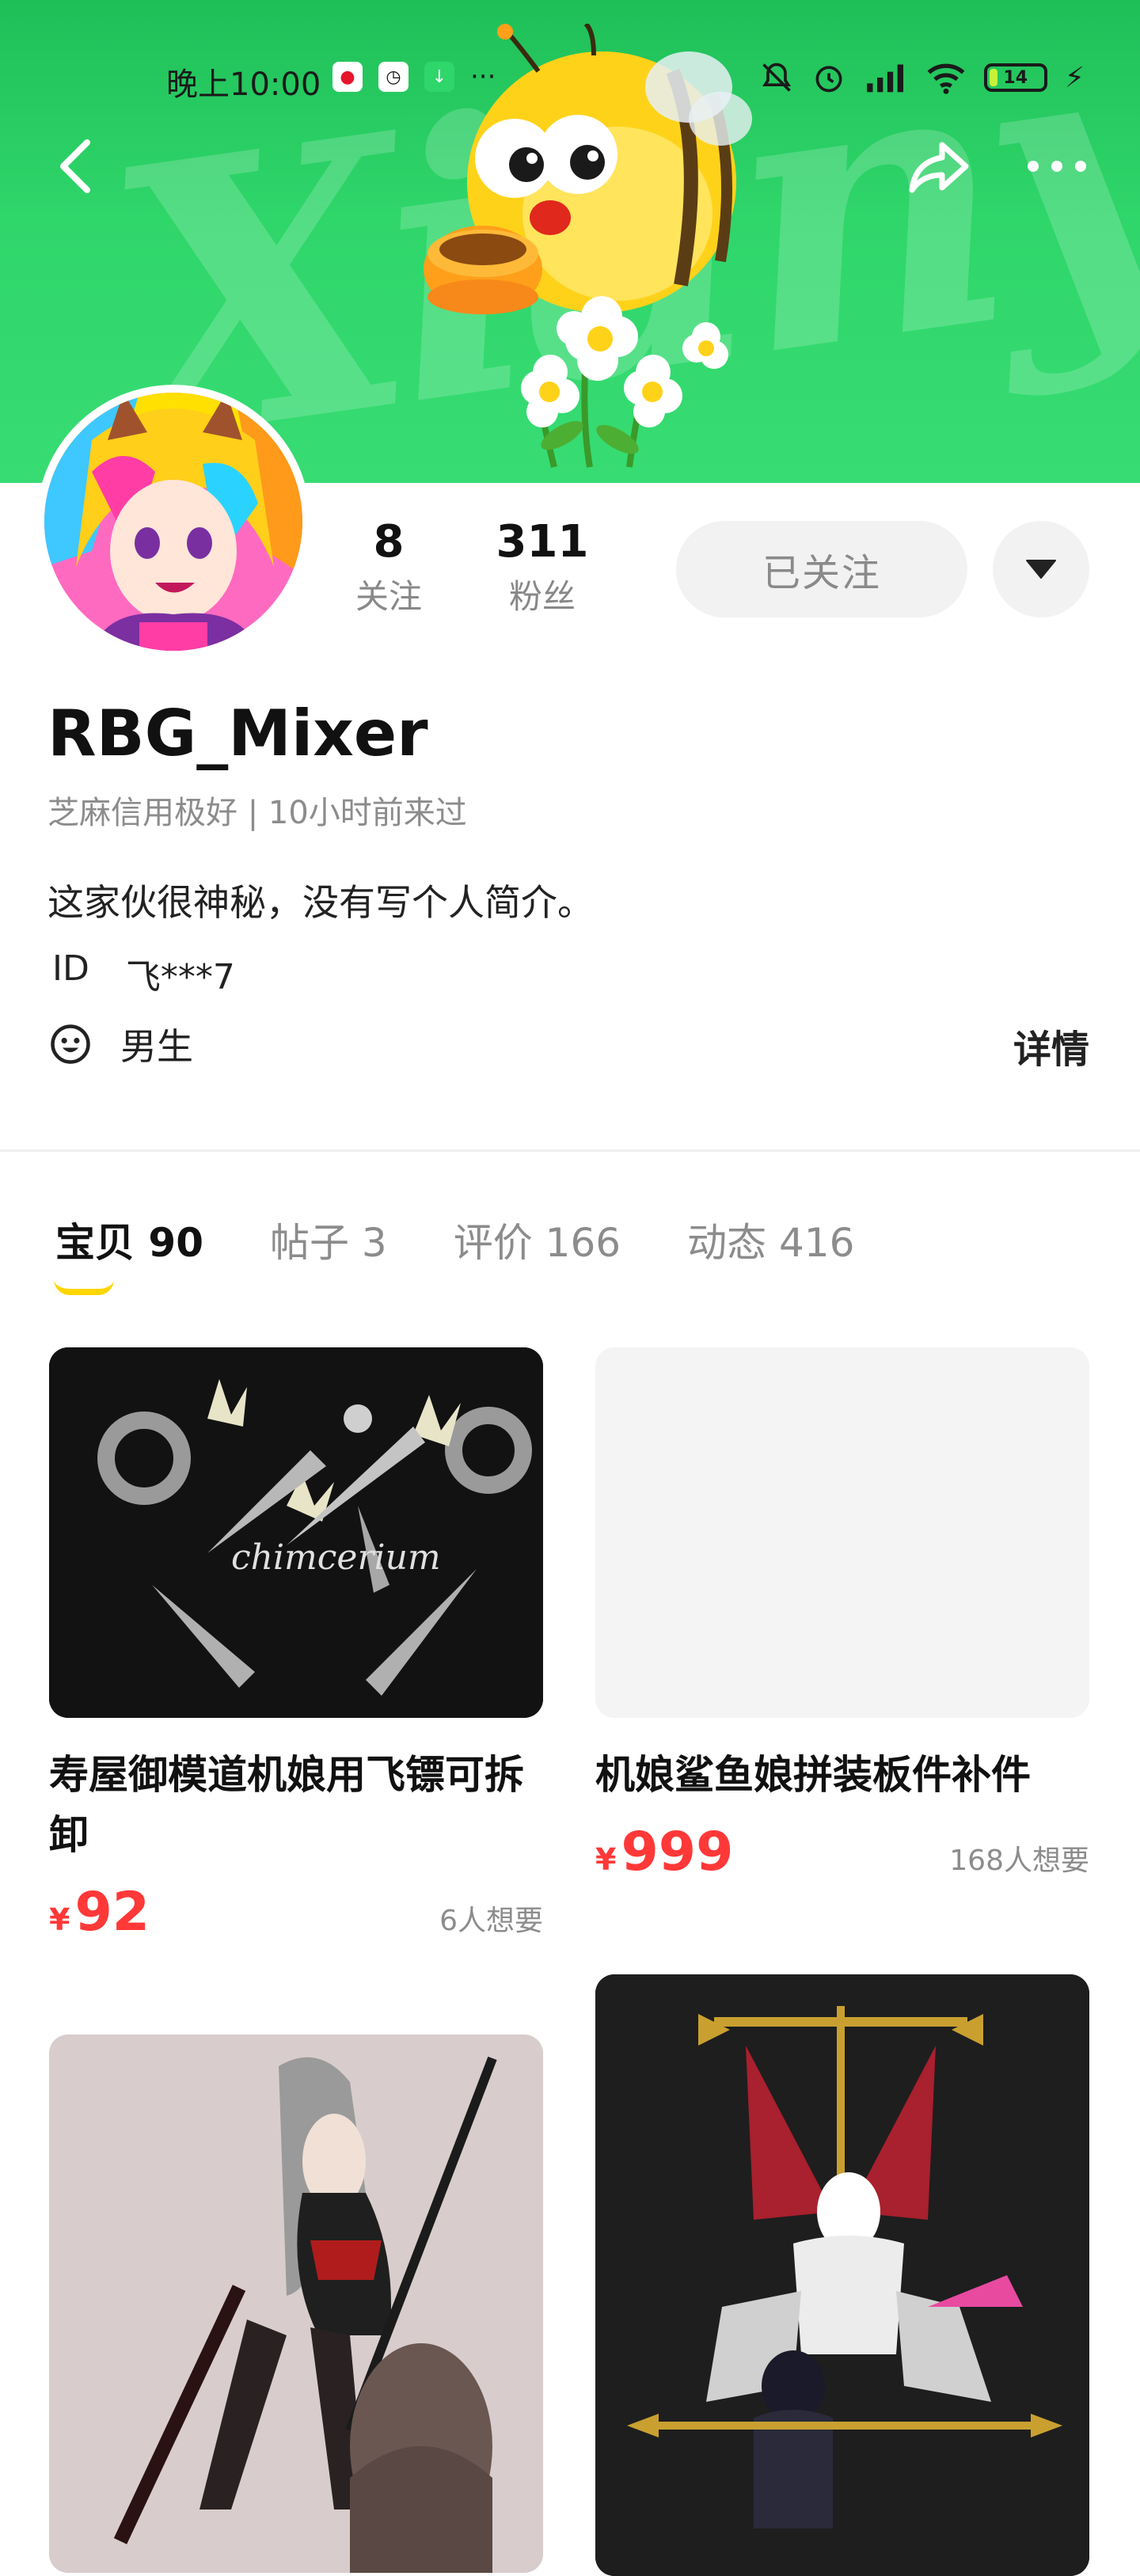 The width and height of the screenshot is (1140, 2576). Describe the element at coordinates (84, 1287) in the screenshot. I see `active-tab-indicator` at that location.